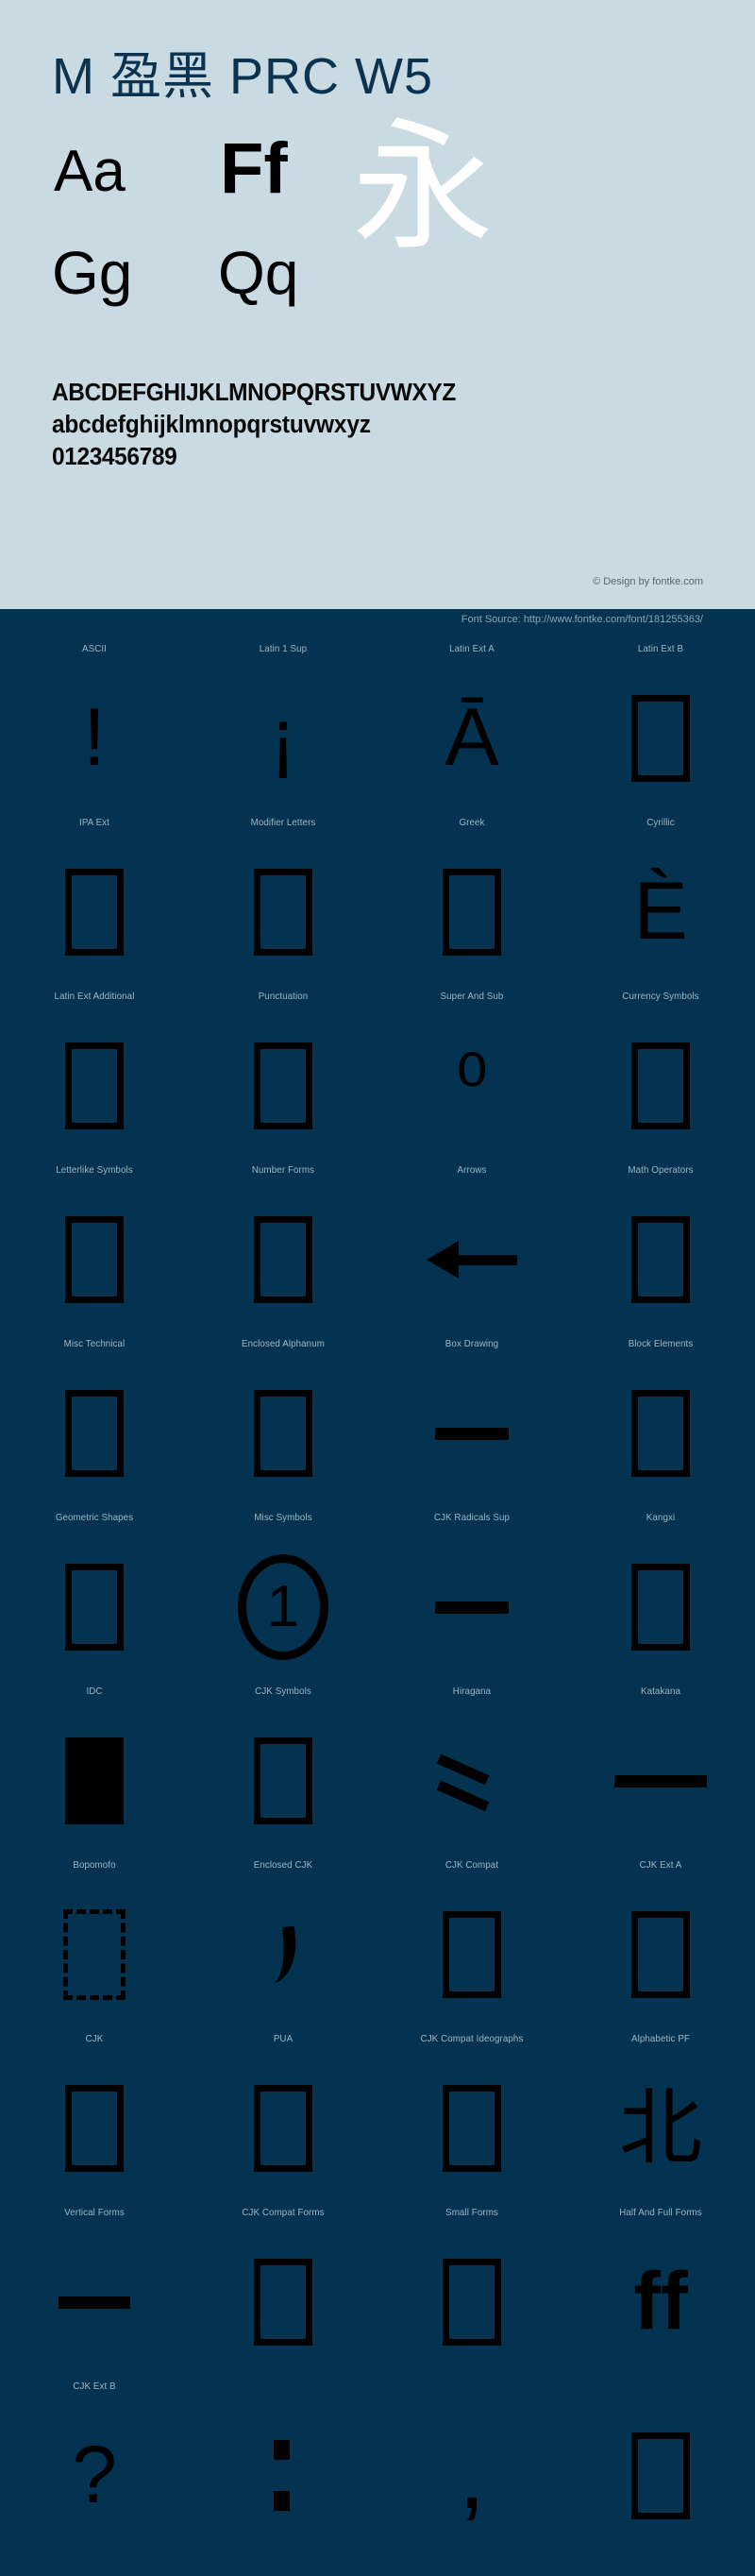  I want to click on unicode-block-label: Bopomofo, so click(95, 1865).